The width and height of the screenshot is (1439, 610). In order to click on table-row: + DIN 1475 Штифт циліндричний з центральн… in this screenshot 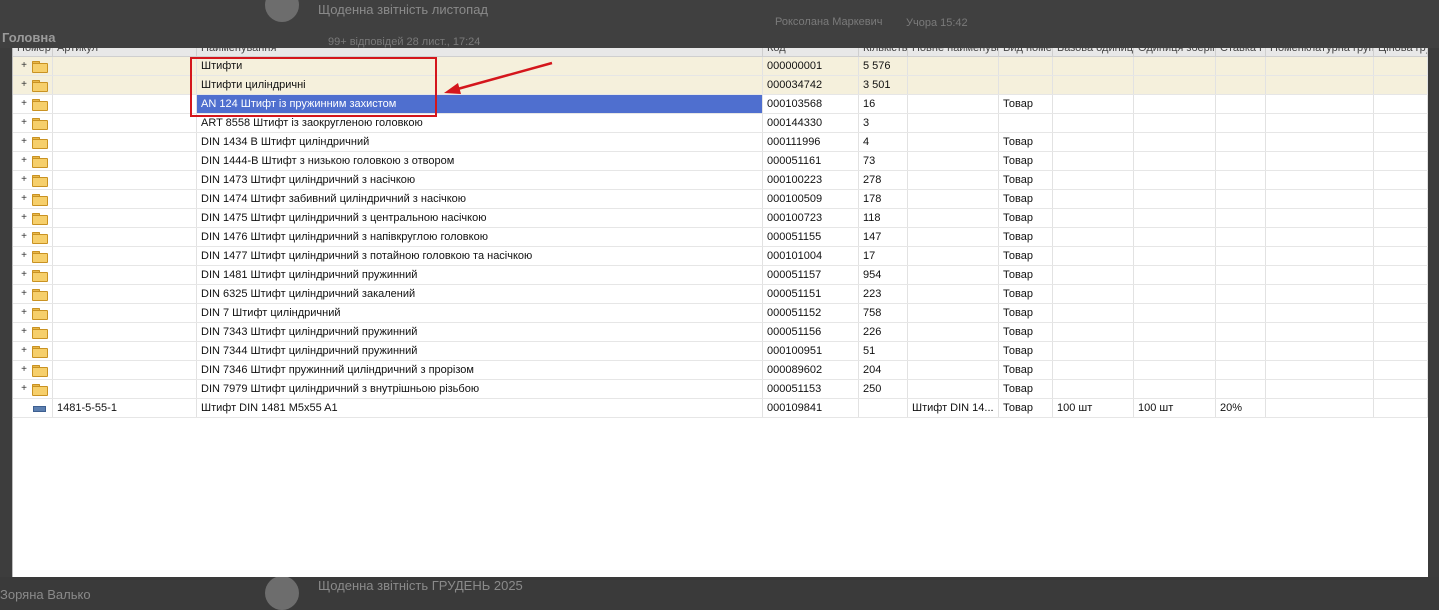, I will do `click(720, 218)`.